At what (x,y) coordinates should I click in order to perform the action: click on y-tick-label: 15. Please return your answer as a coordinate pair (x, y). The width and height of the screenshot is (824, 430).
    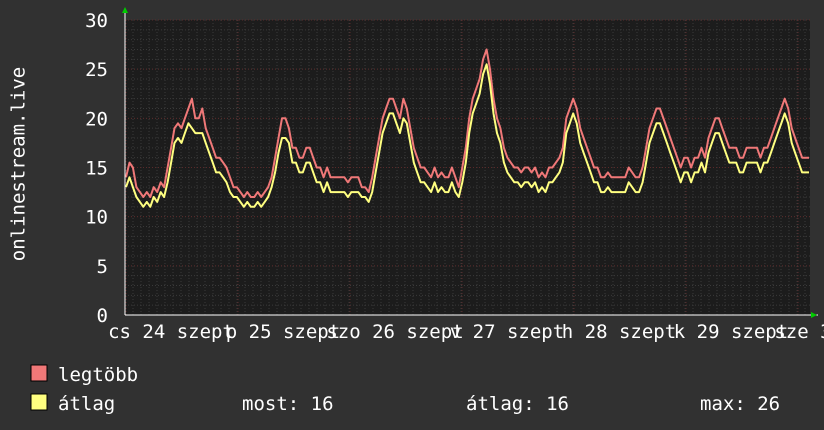
    Looking at the image, I should click on (96, 169).